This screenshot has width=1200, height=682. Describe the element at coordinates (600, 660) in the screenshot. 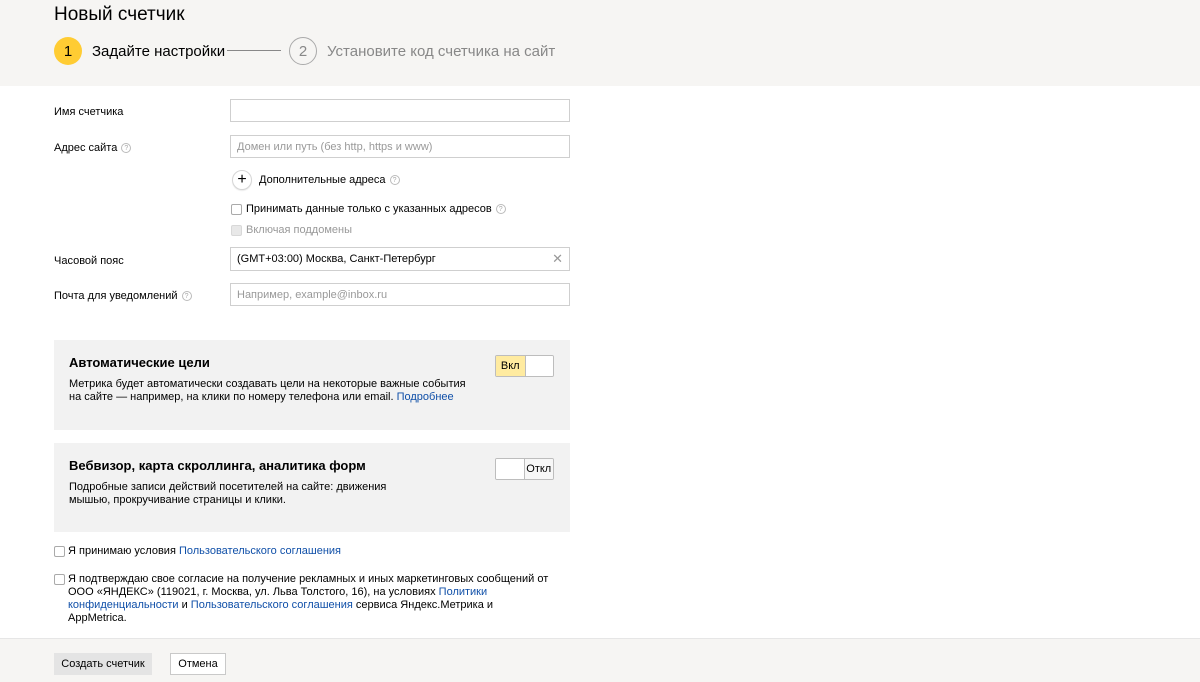

I see `footer: Создать счетчик Отмена` at that location.